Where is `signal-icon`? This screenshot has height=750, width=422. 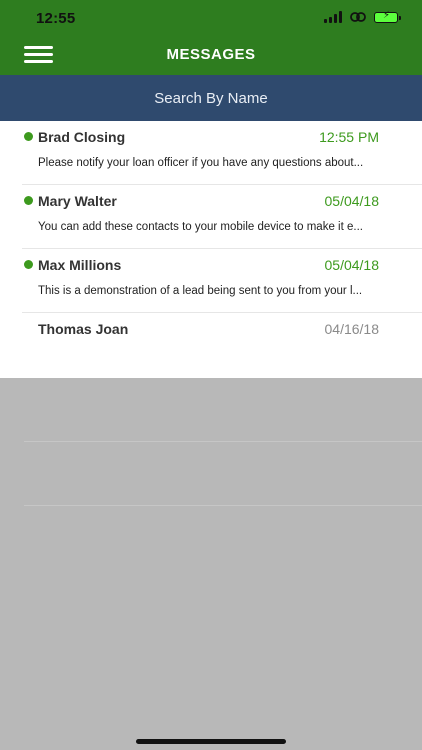 signal-icon is located at coordinates (333, 17).